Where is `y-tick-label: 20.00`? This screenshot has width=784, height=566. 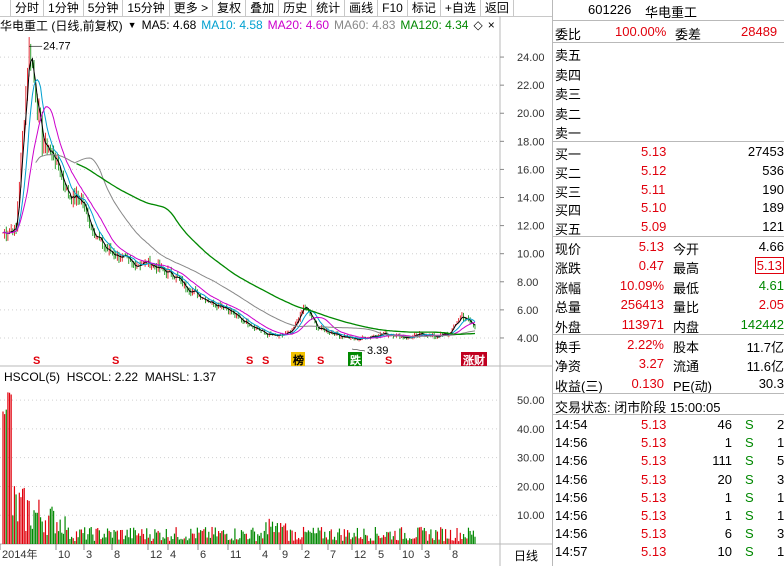
y-tick-label: 20.00 is located at coordinates (531, 114).